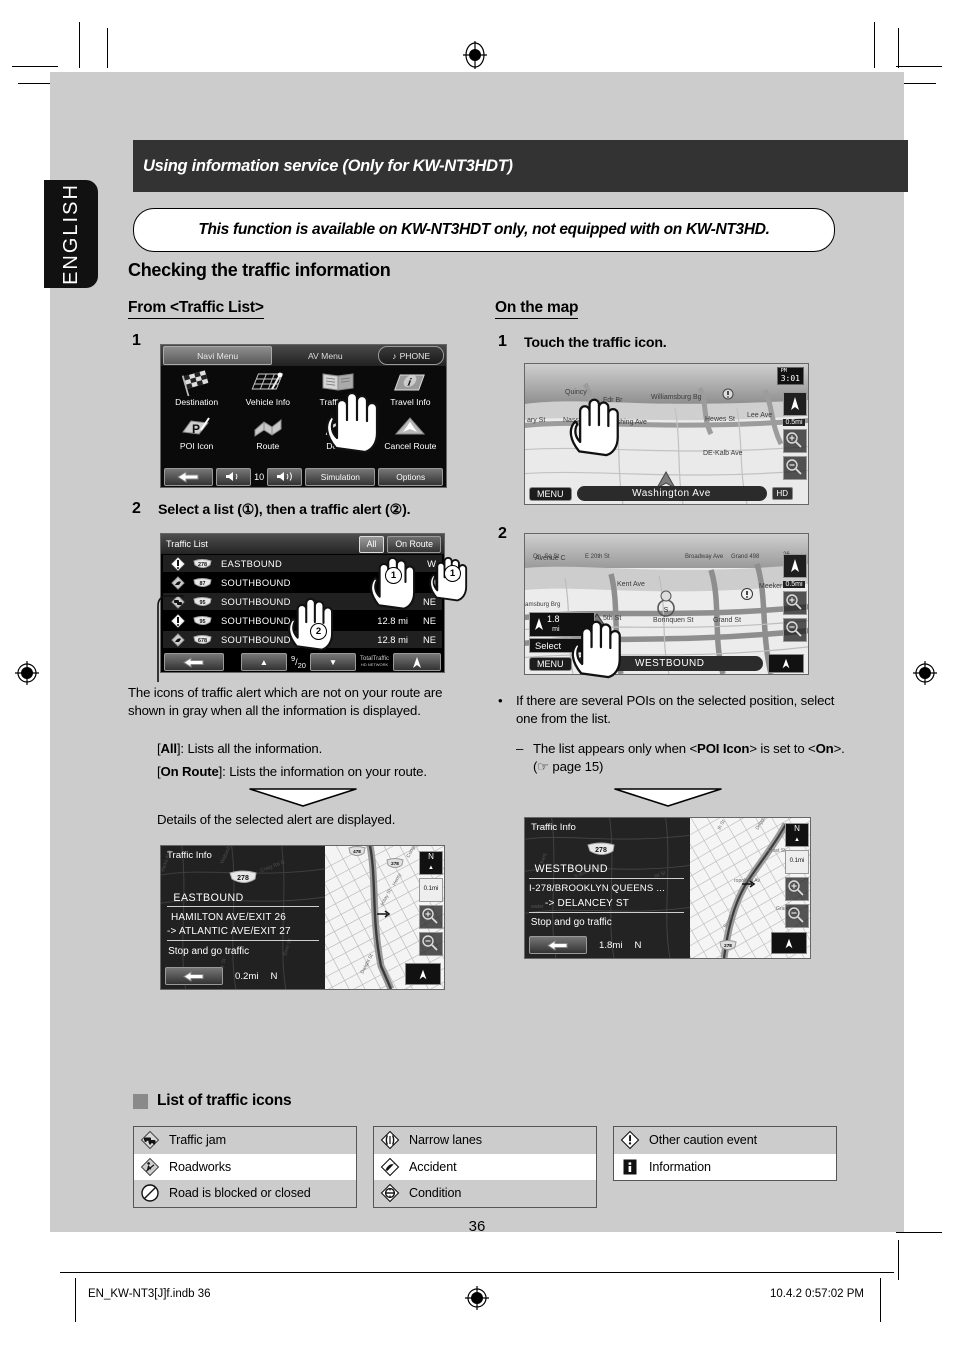 Image resolution: width=954 pixels, height=1354 pixels. Describe the element at coordinates (546, 557) in the screenshot. I see `svg-text: On. Sq St` at that location.